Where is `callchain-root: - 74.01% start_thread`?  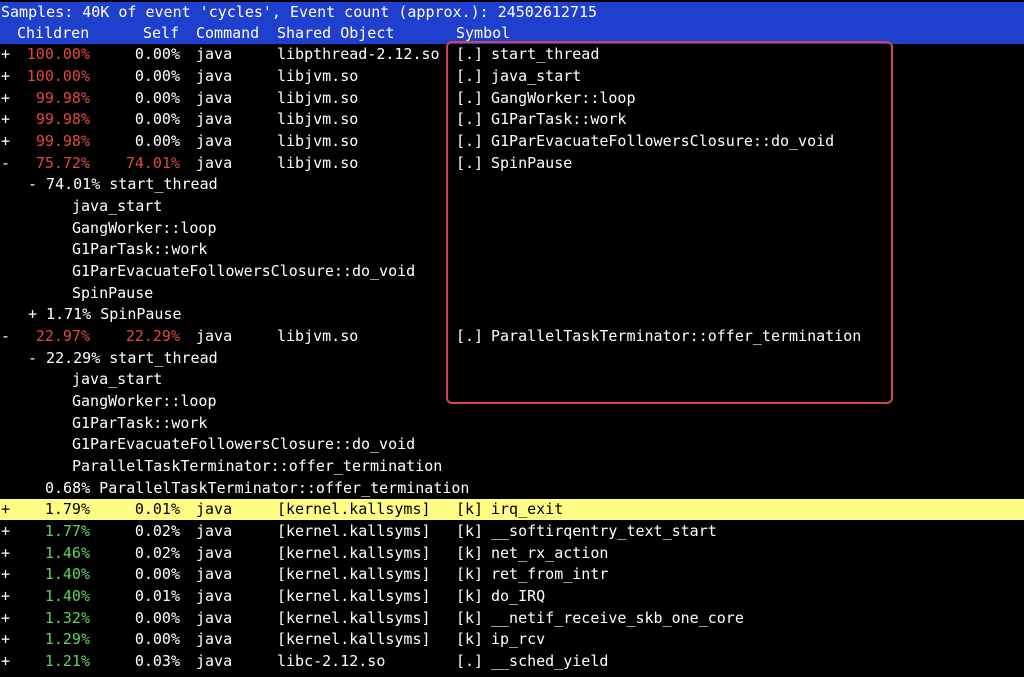 callchain-root: - 74.01% start_thread is located at coordinates (512, 184).